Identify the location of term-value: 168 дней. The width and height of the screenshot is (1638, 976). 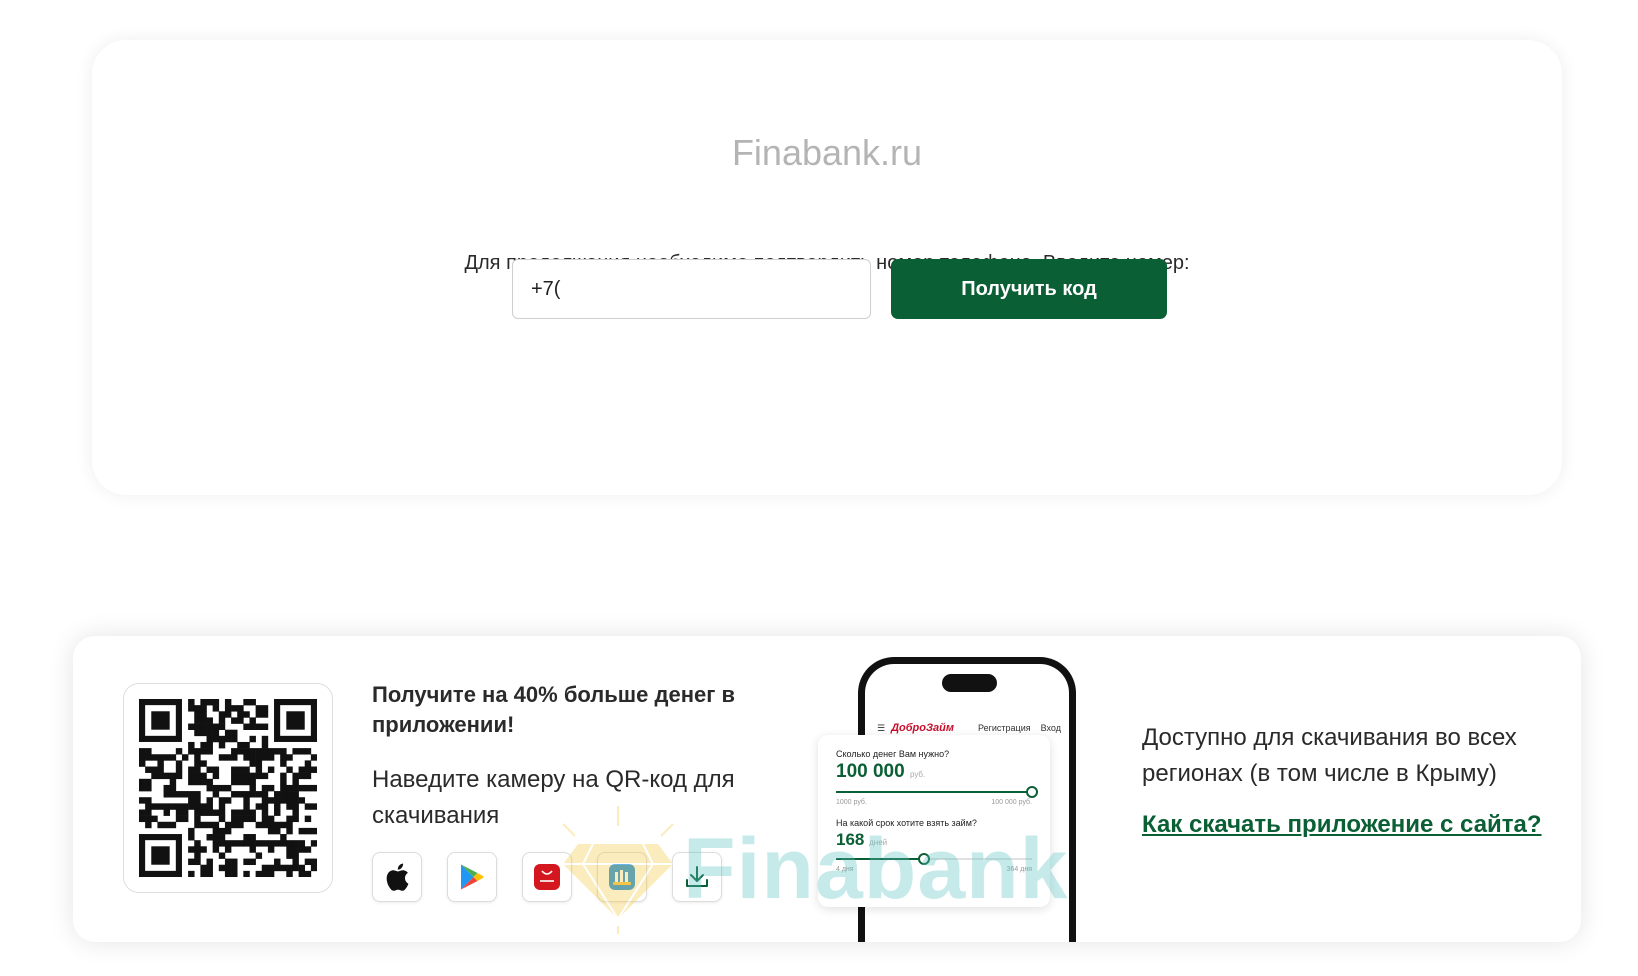
(934, 840).